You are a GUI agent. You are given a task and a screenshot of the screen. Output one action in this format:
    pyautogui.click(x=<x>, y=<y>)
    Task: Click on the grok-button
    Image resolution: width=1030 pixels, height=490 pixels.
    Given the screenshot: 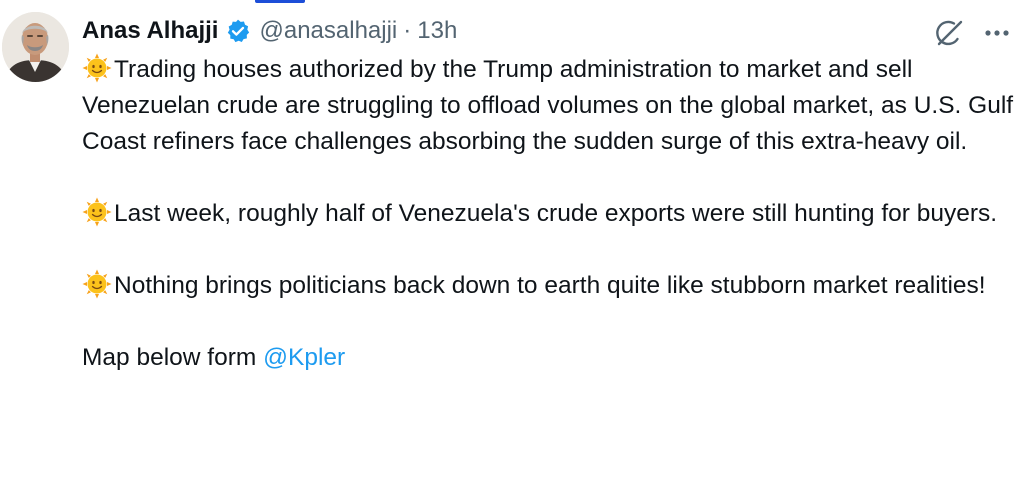 What is the action you would take?
    pyautogui.click(x=949, y=33)
    